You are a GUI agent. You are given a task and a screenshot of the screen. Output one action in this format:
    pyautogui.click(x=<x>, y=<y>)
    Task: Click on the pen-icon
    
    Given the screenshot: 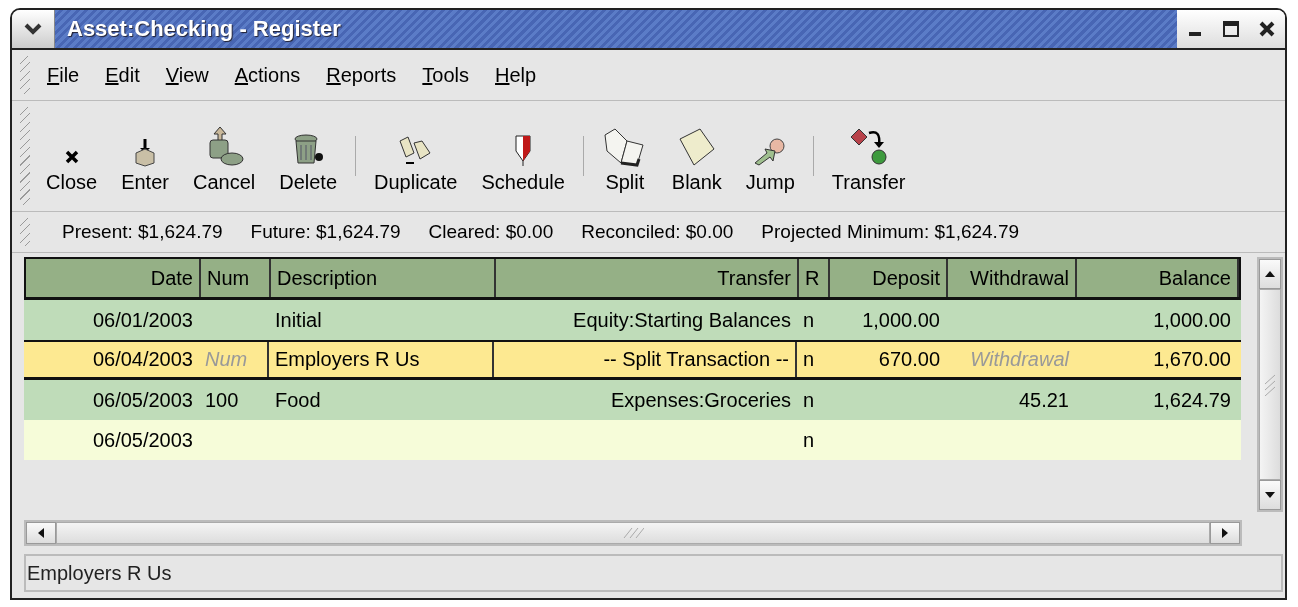 What is the action you would take?
    pyautogui.click(x=523, y=150)
    